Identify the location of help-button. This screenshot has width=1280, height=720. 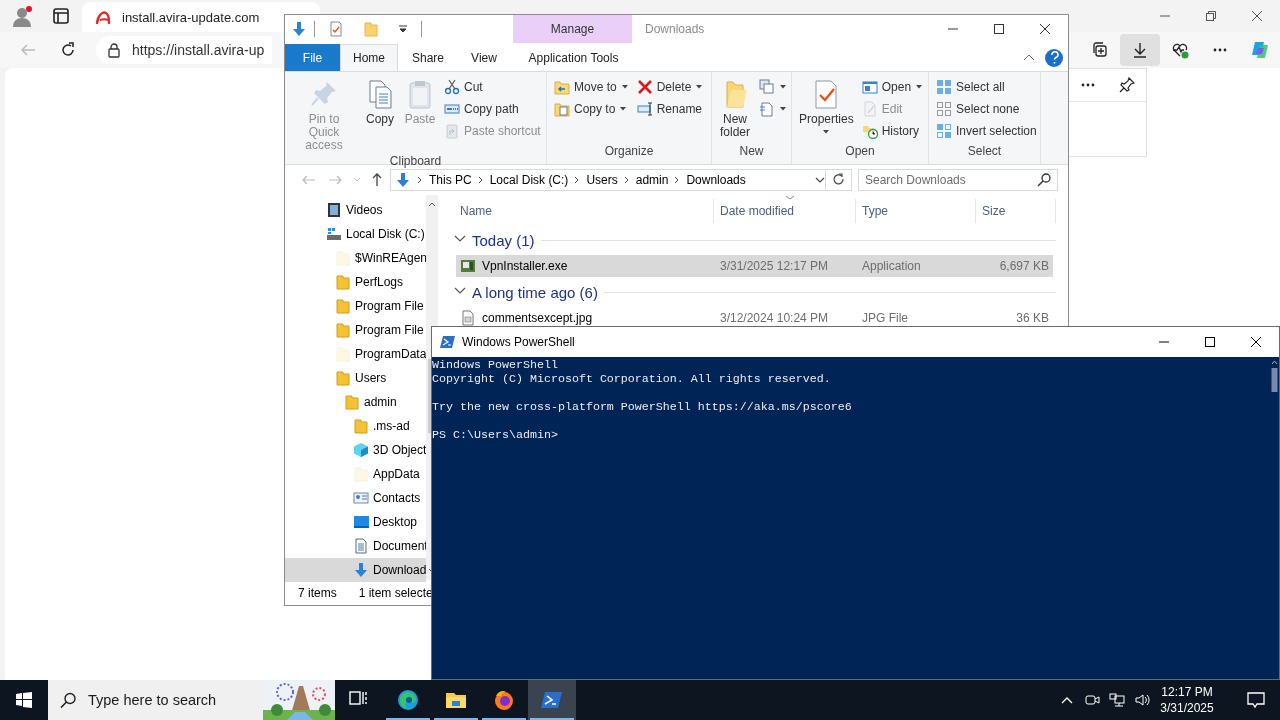
(1054, 57).